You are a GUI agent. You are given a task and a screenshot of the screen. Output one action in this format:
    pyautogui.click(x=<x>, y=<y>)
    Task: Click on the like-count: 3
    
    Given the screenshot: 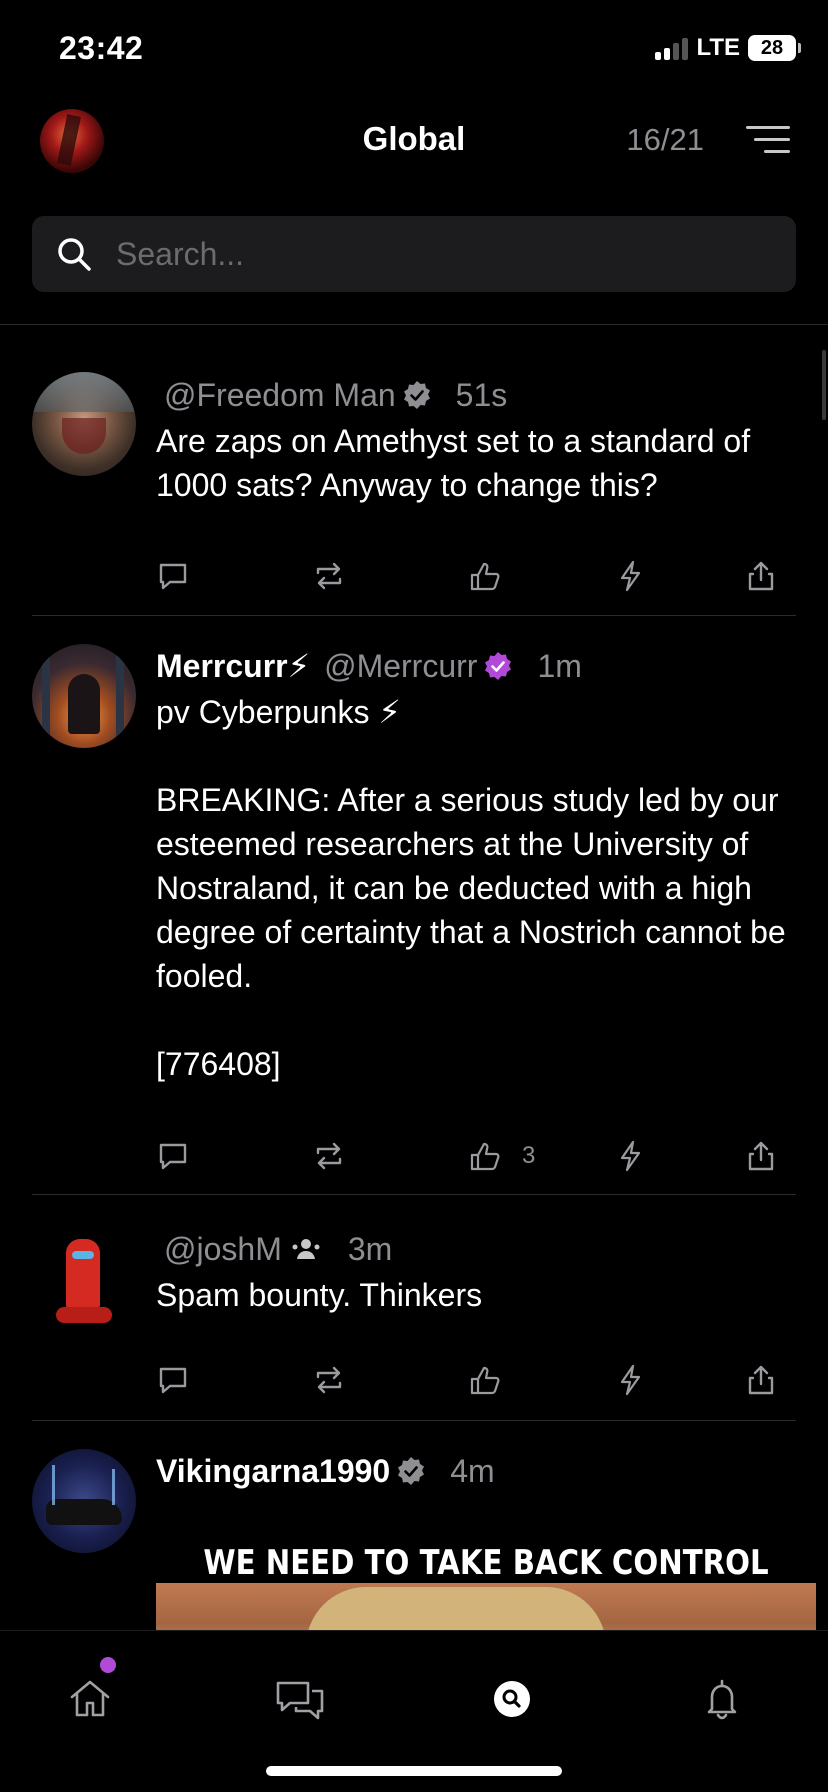 What is the action you would take?
    pyautogui.click(x=529, y=1155)
    